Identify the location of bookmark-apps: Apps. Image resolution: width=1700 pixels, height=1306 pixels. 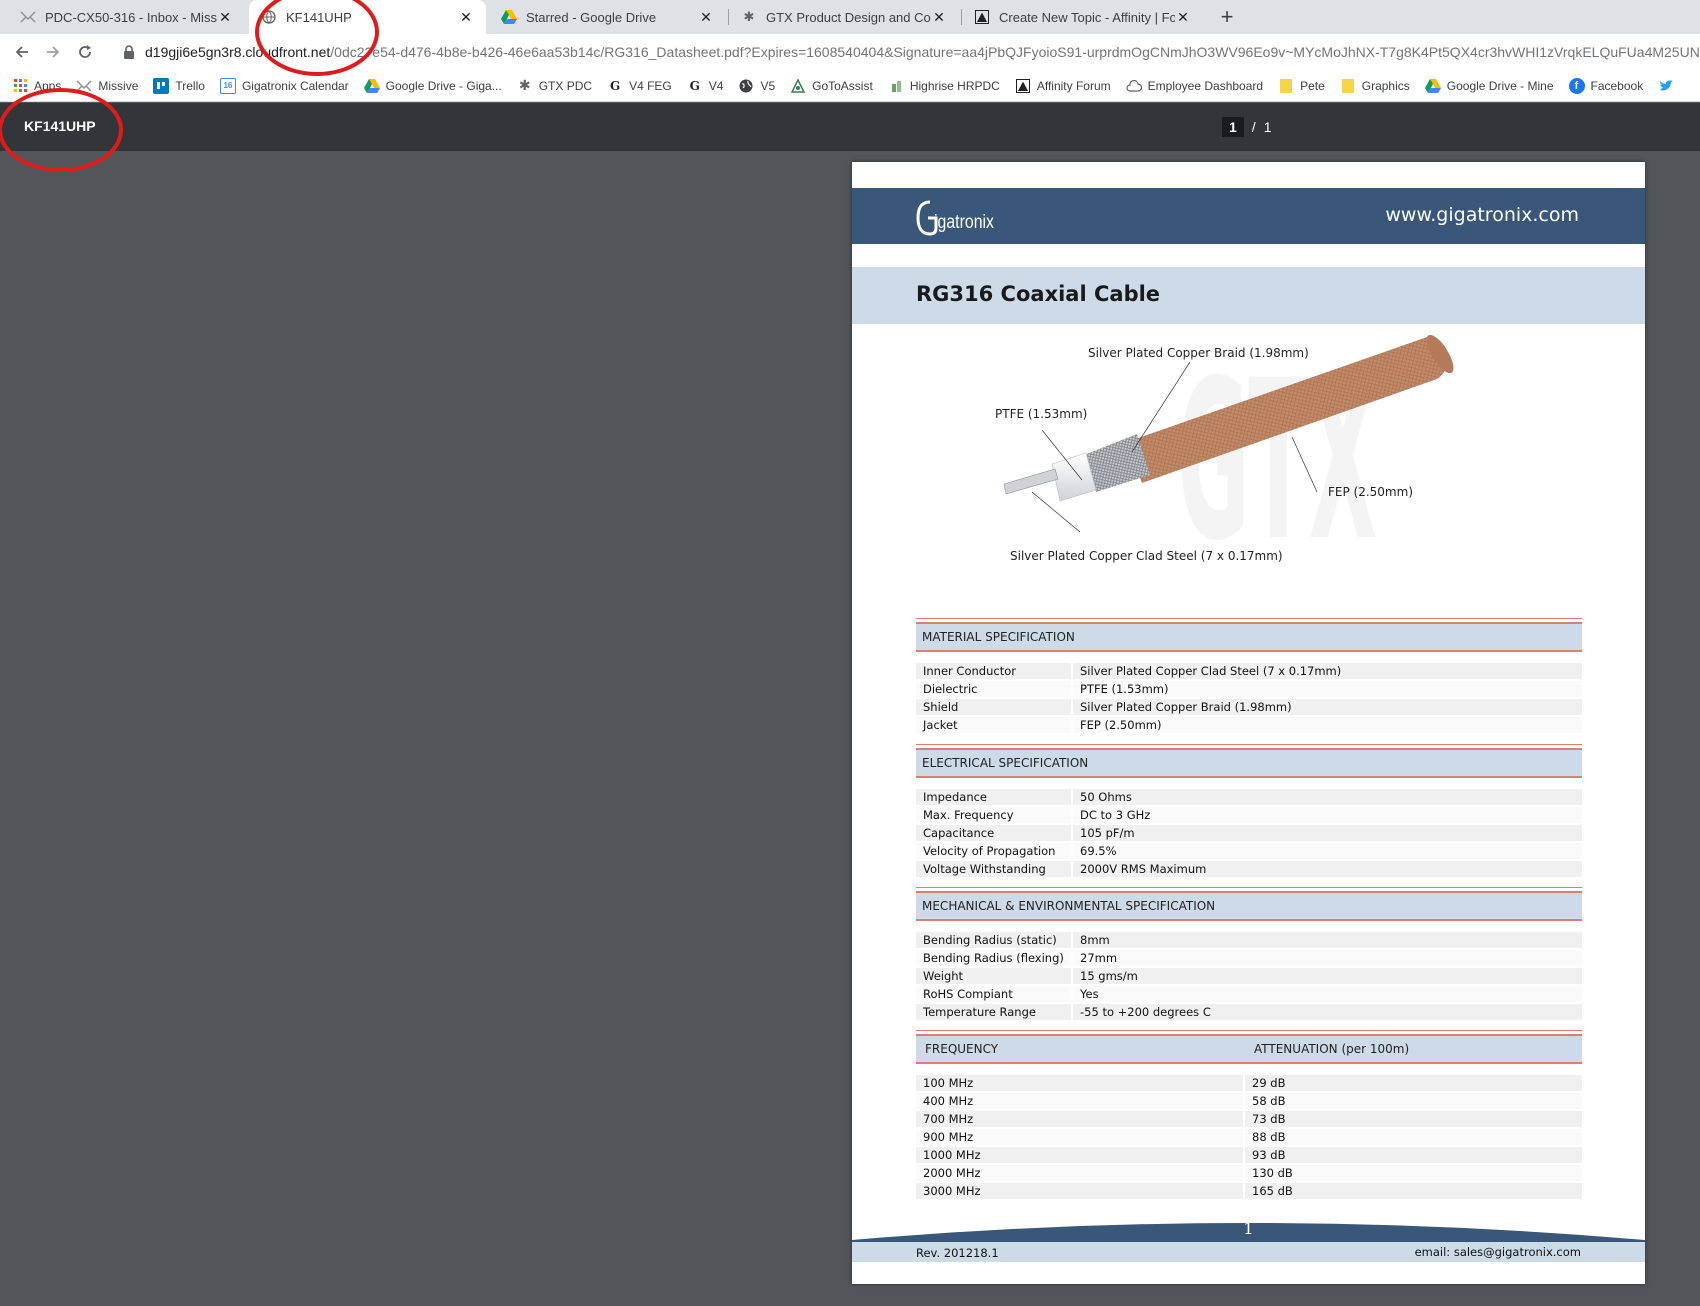
(36, 86).